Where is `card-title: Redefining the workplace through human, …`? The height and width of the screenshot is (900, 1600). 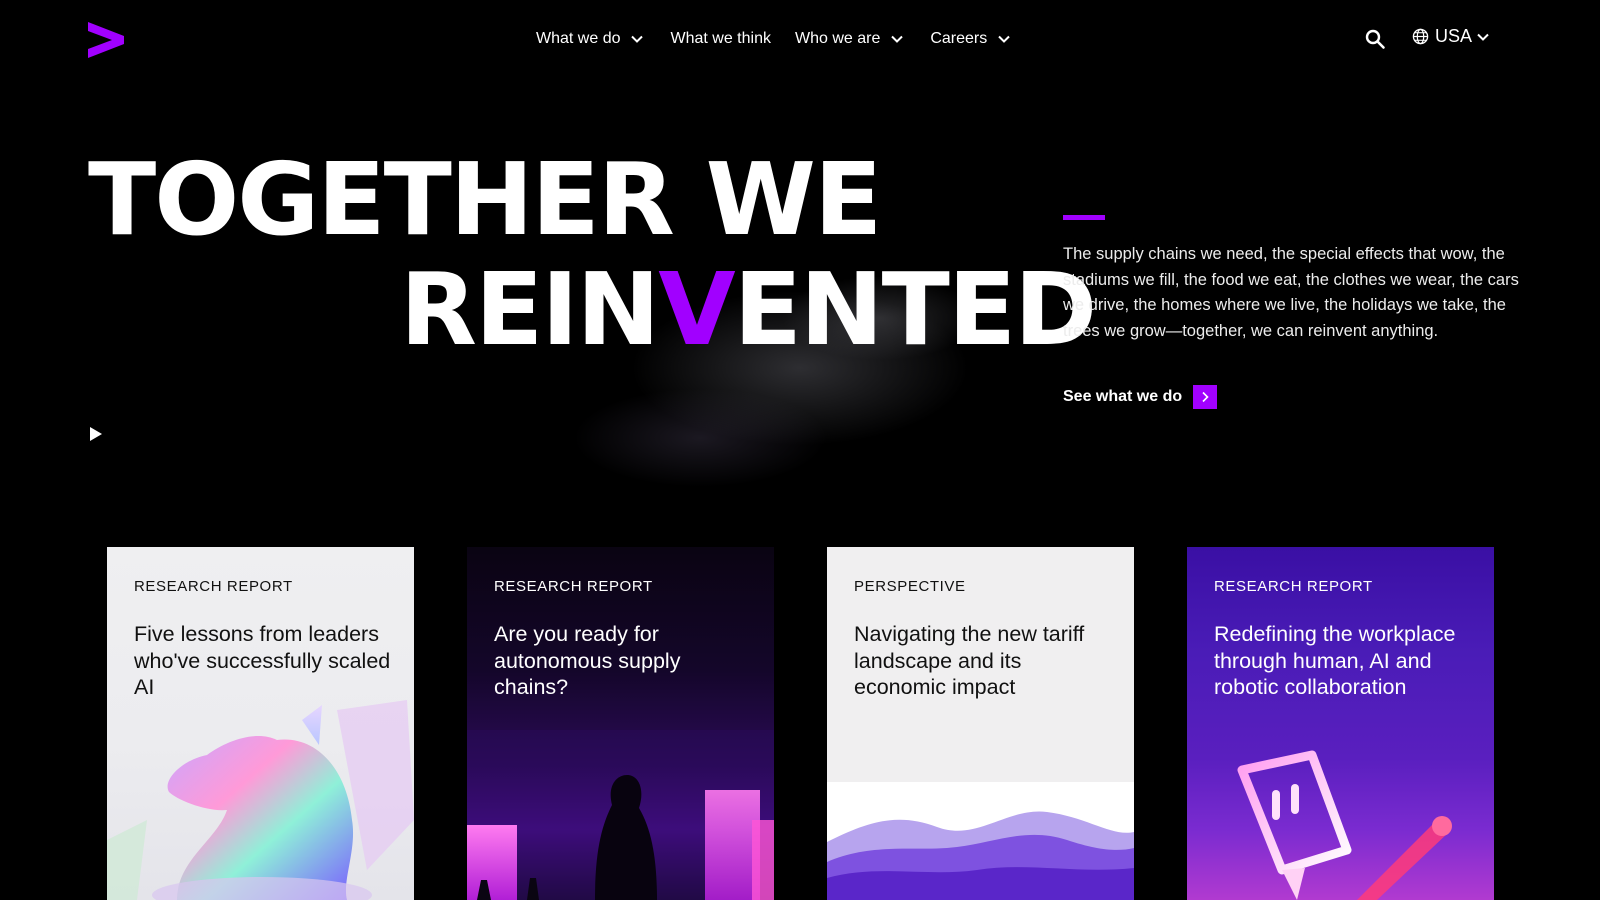 card-title: Redefining the workplace through human, … is located at coordinates (1335, 660).